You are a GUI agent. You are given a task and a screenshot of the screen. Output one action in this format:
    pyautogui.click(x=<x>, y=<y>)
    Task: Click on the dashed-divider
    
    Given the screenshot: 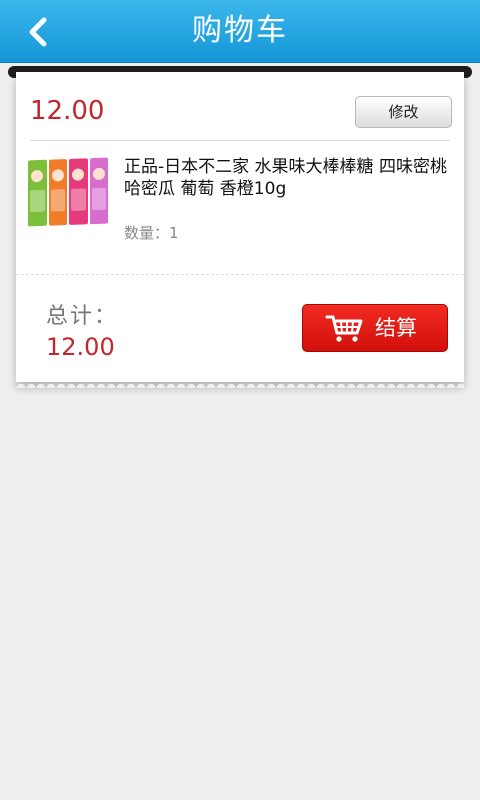 What is the action you would take?
    pyautogui.click(x=240, y=274)
    